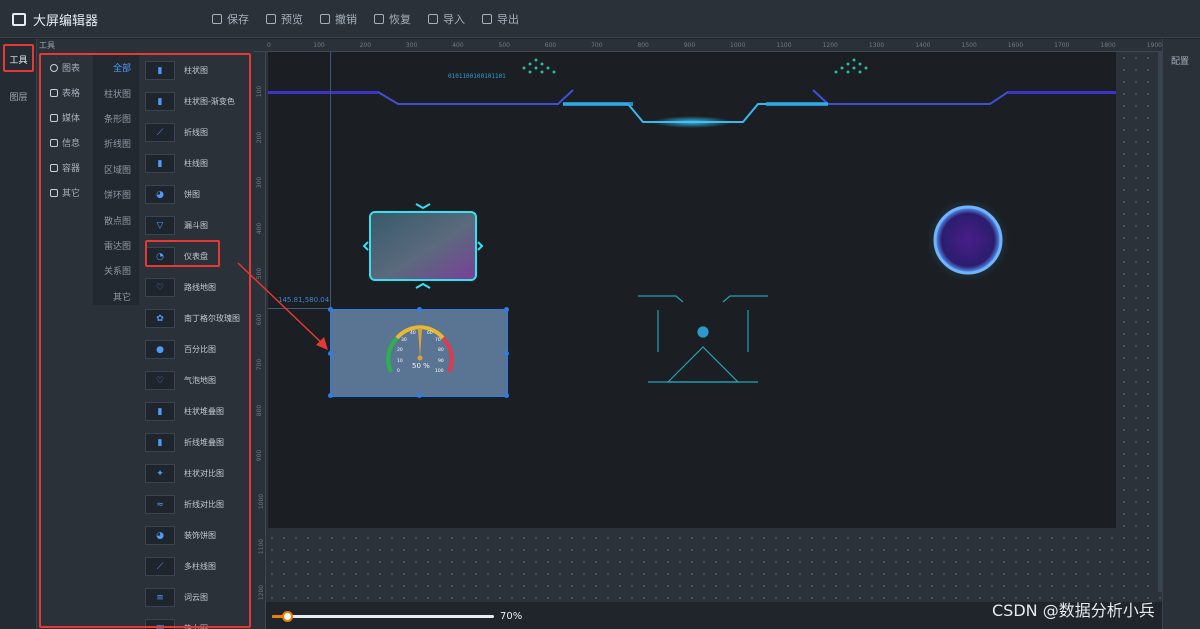 The image size is (1200, 629). I want to click on resize-handle-se, so click(506, 395).